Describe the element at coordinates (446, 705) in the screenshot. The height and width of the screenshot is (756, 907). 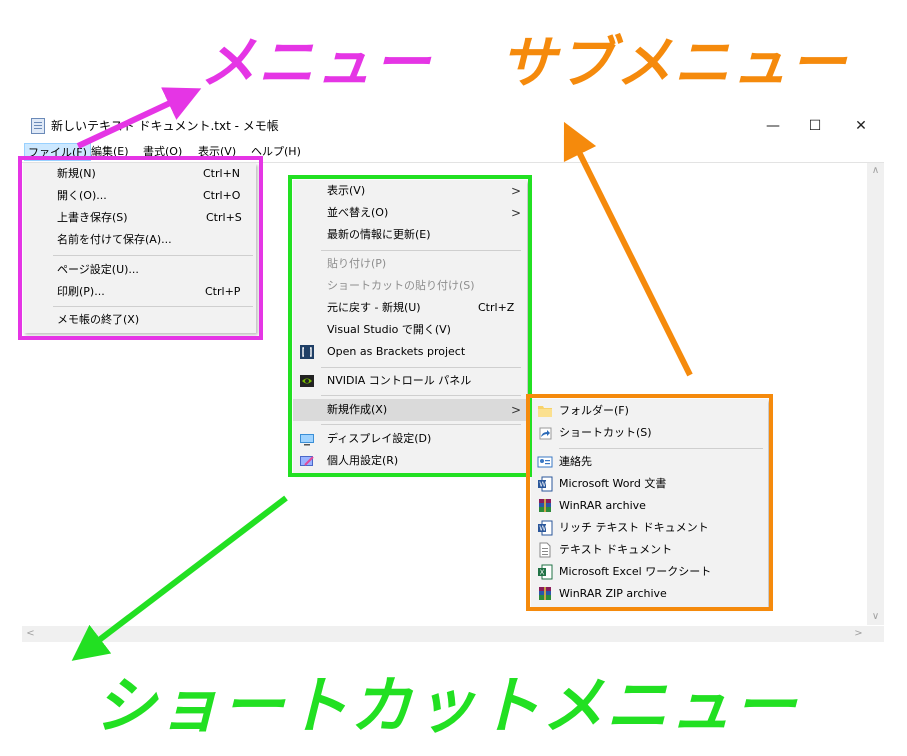
I see `shortcut-menu-annotation-label: ショートカットメニュー` at that location.